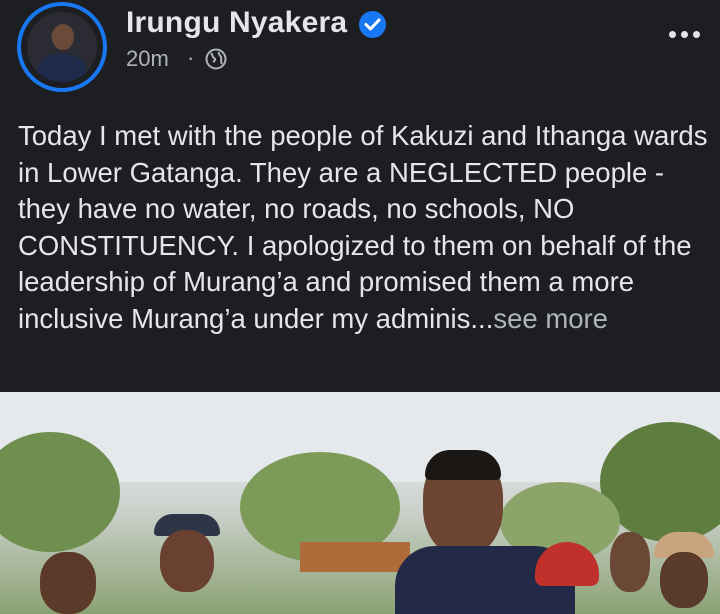  Describe the element at coordinates (147, 59) in the screenshot. I see `post-timestamp: 20m` at that location.